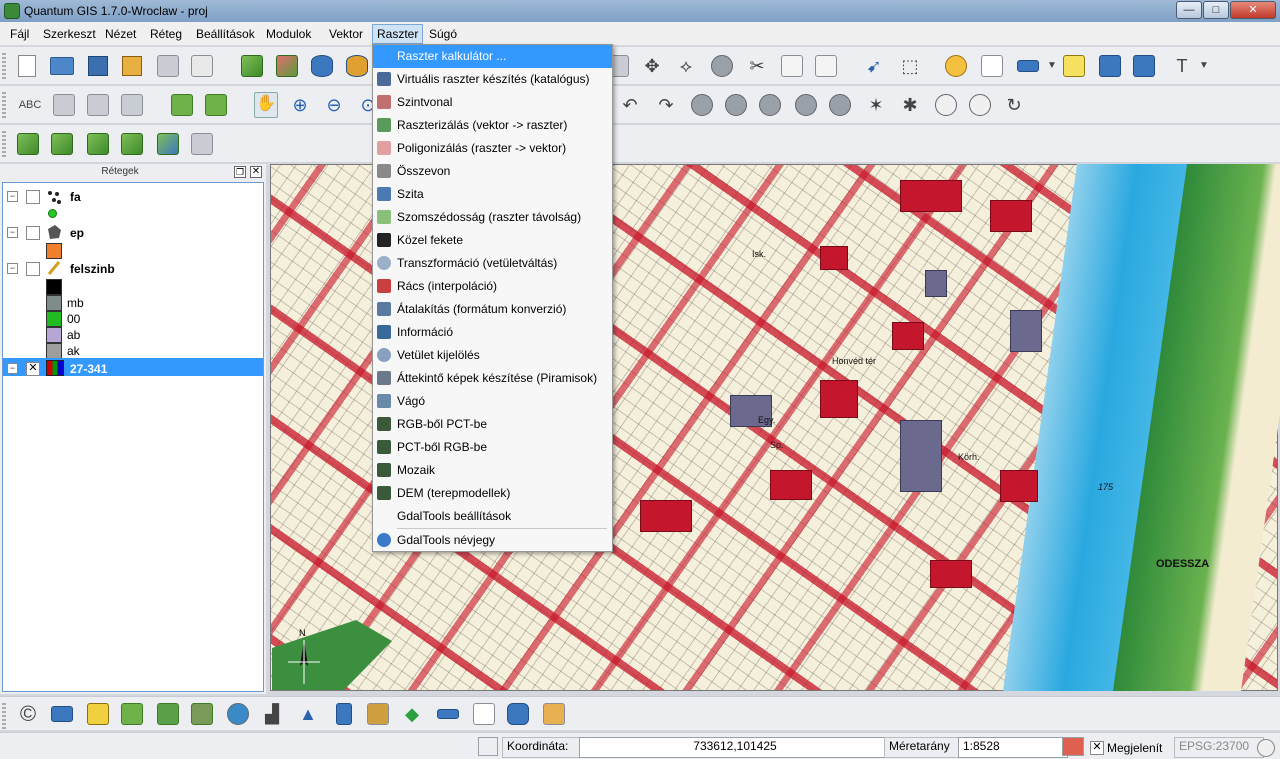 The image size is (1280, 759). What do you see at coordinates (266, 105) in the screenshot?
I see `pan-tool-icon: ✋` at bounding box center [266, 105].